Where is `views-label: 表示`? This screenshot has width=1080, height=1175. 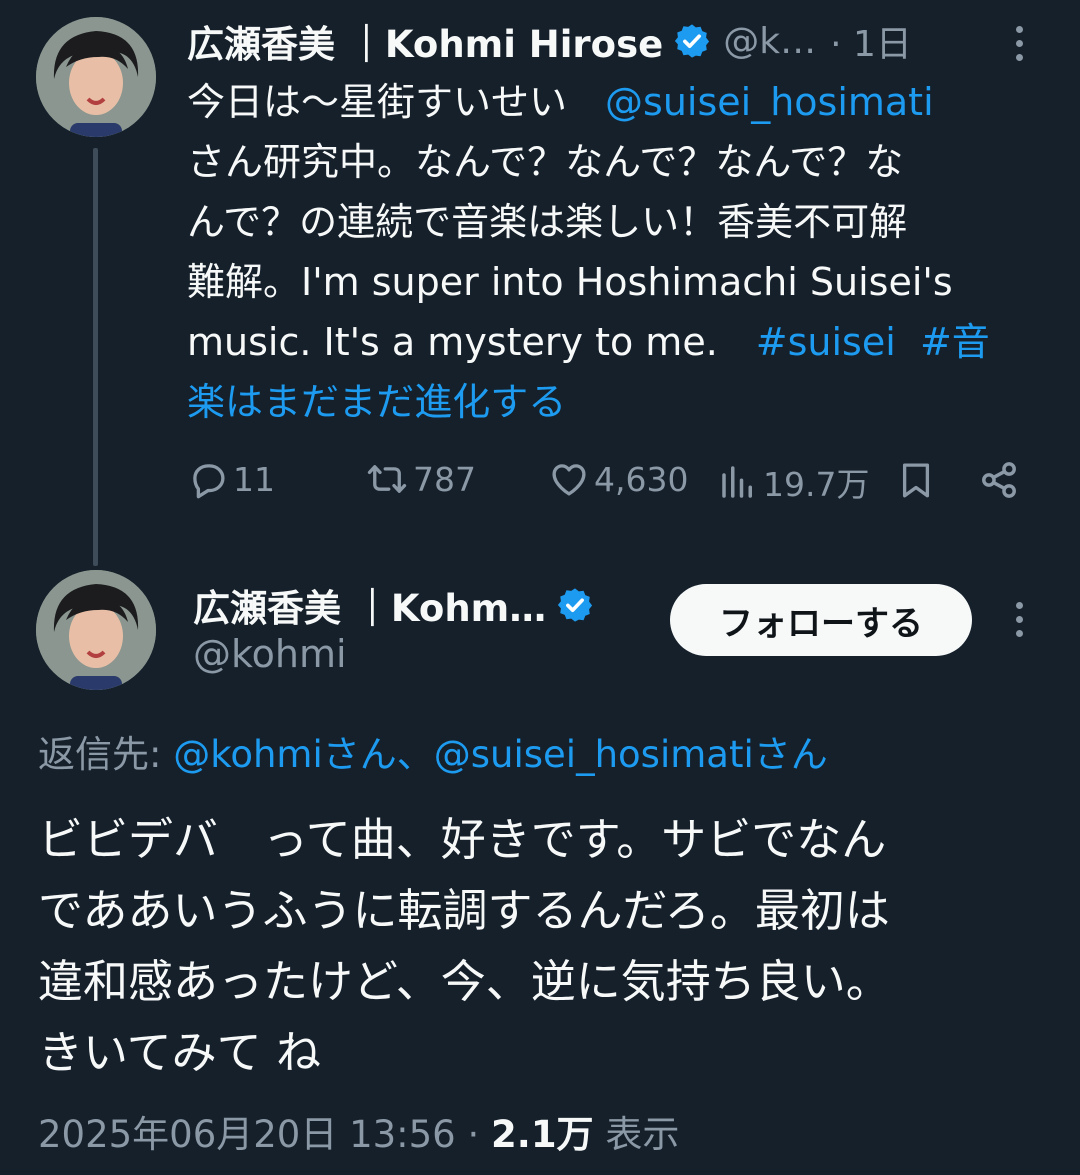 views-label: 表示 is located at coordinates (636, 1134).